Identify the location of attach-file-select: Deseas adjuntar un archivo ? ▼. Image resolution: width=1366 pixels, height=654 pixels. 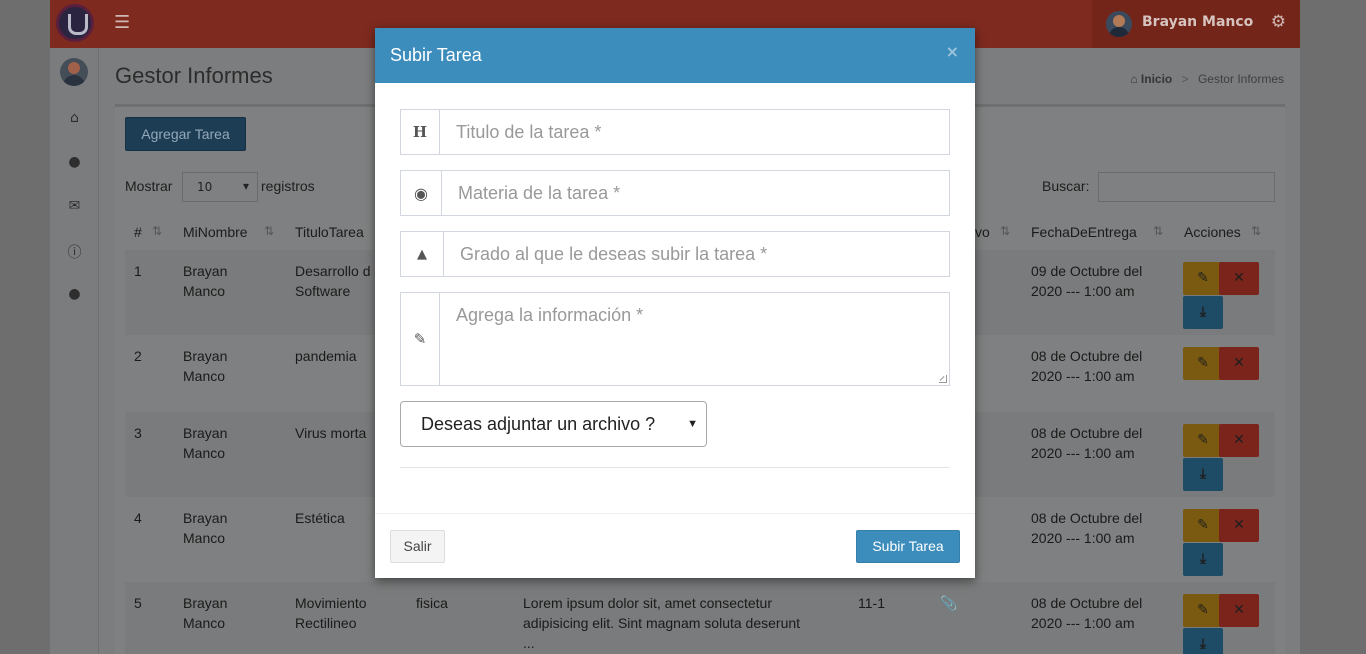
(553, 424).